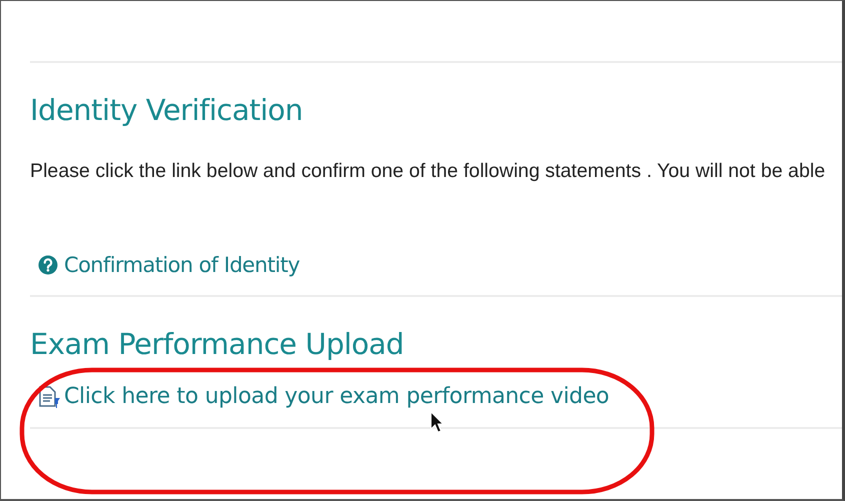  What do you see at coordinates (428, 171) in the screenshot?
I see `instruction-text: Please click the link below and confirm one of the following statements . You will not be able` at bounding box center [428, 171].